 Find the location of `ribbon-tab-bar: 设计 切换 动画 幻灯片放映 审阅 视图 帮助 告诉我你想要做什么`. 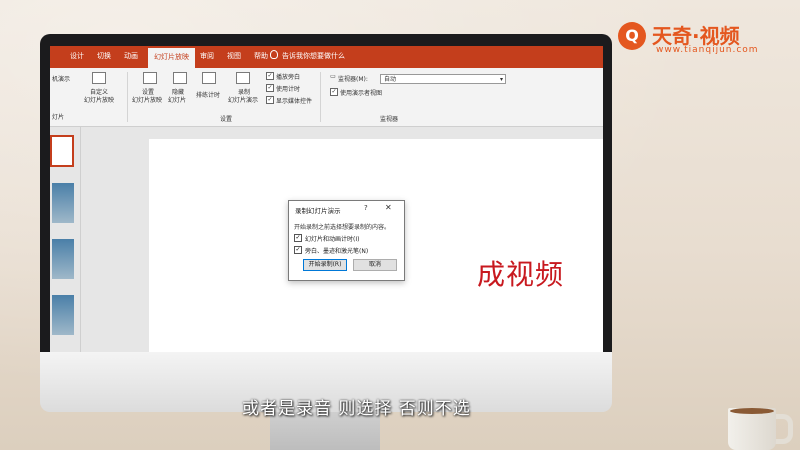

ribbon-tab-bar: 设计 切换 动画 幻灯片放映 审阅 视图 帮助 告诉我你想要做什么 is located at coordinates (326, 57).